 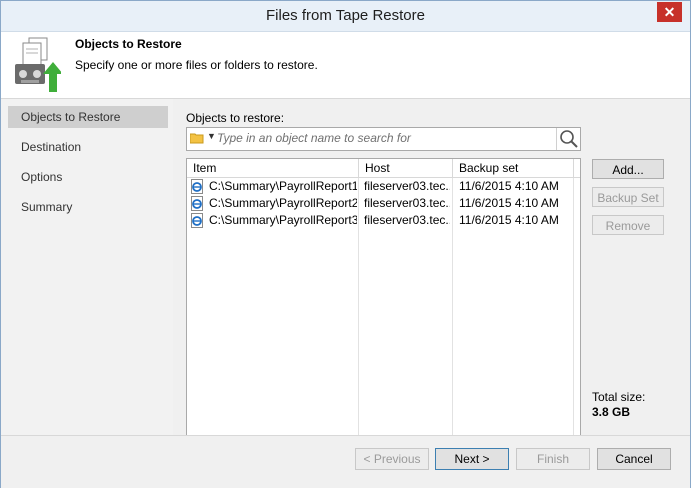 What do you see at coordinates (472, 459) in the screenshot?
I see `next-button: Next >` at bounding box center [472, 459].